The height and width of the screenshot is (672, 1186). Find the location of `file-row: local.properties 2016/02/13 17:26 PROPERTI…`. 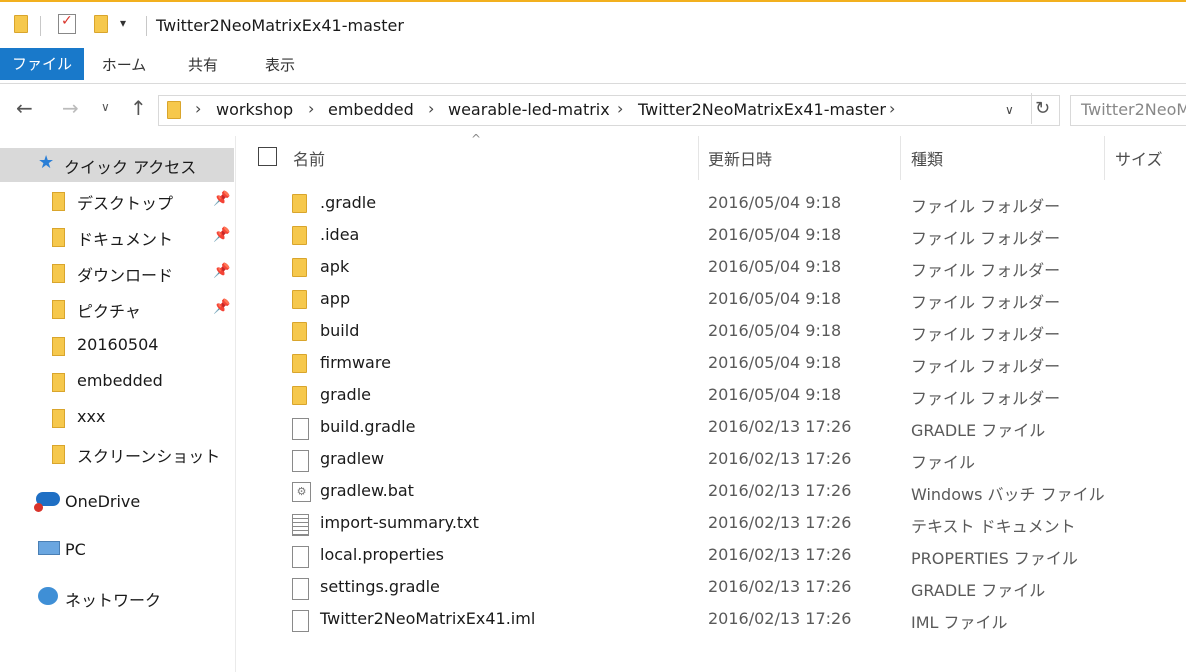

file-row: local.properties 2016/02/13 17:26 PROPERTI… is located at coordinates (712, 556).